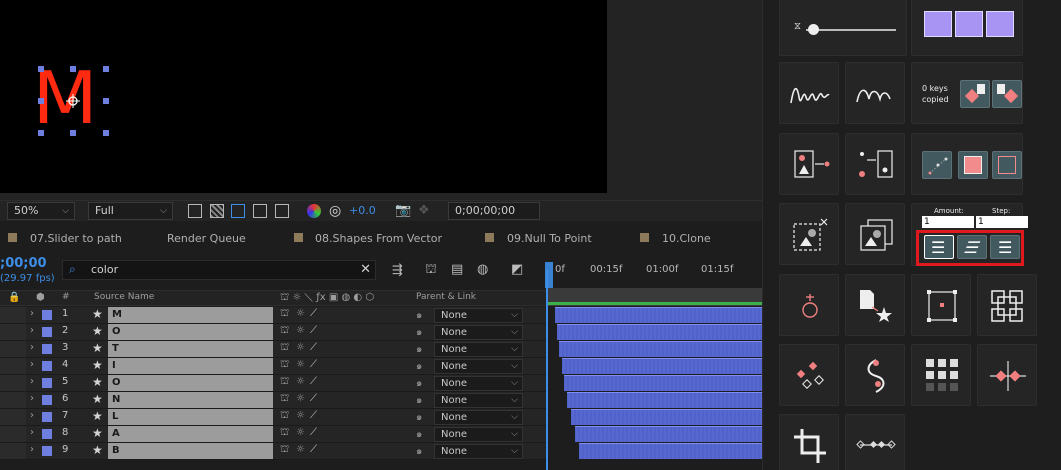  What do you see at coordinates (273, 451) in the screenshot?
I see `layer-row: › 9 ★ B ⛫ ☼ ⟋ ๑ None ⌵` at bounding box center [273, 451].